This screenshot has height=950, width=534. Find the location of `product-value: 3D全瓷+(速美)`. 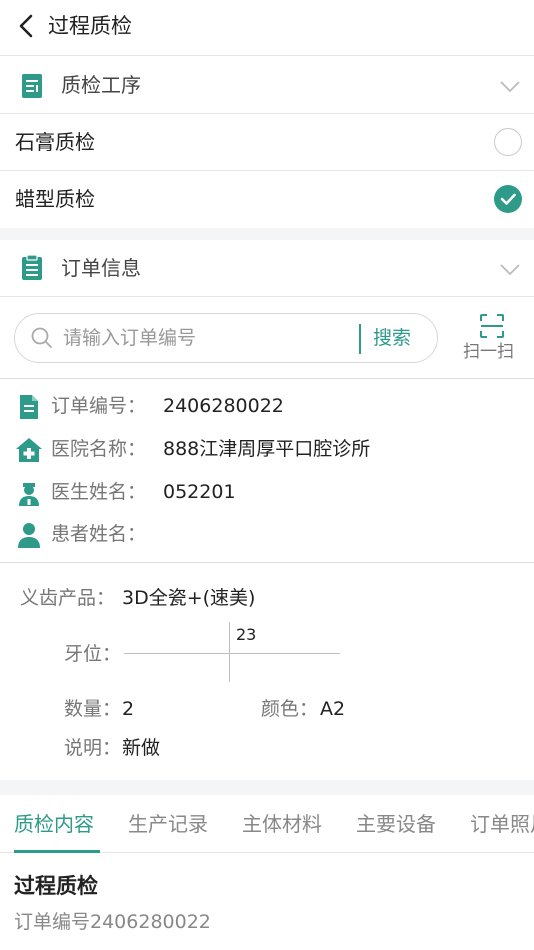

product-value: 3D全瓷+(速美) is located at coordinates (189, 598).